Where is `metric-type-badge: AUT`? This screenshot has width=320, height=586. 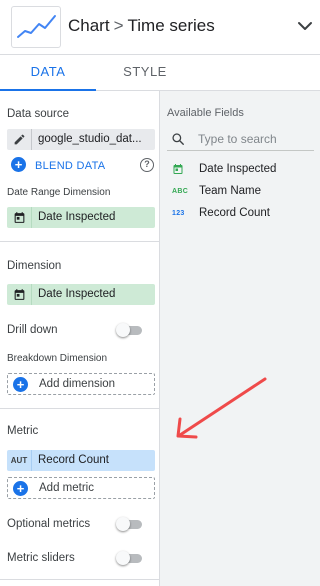 metric-type-badge: AUT is located at coordinates (19, 460).